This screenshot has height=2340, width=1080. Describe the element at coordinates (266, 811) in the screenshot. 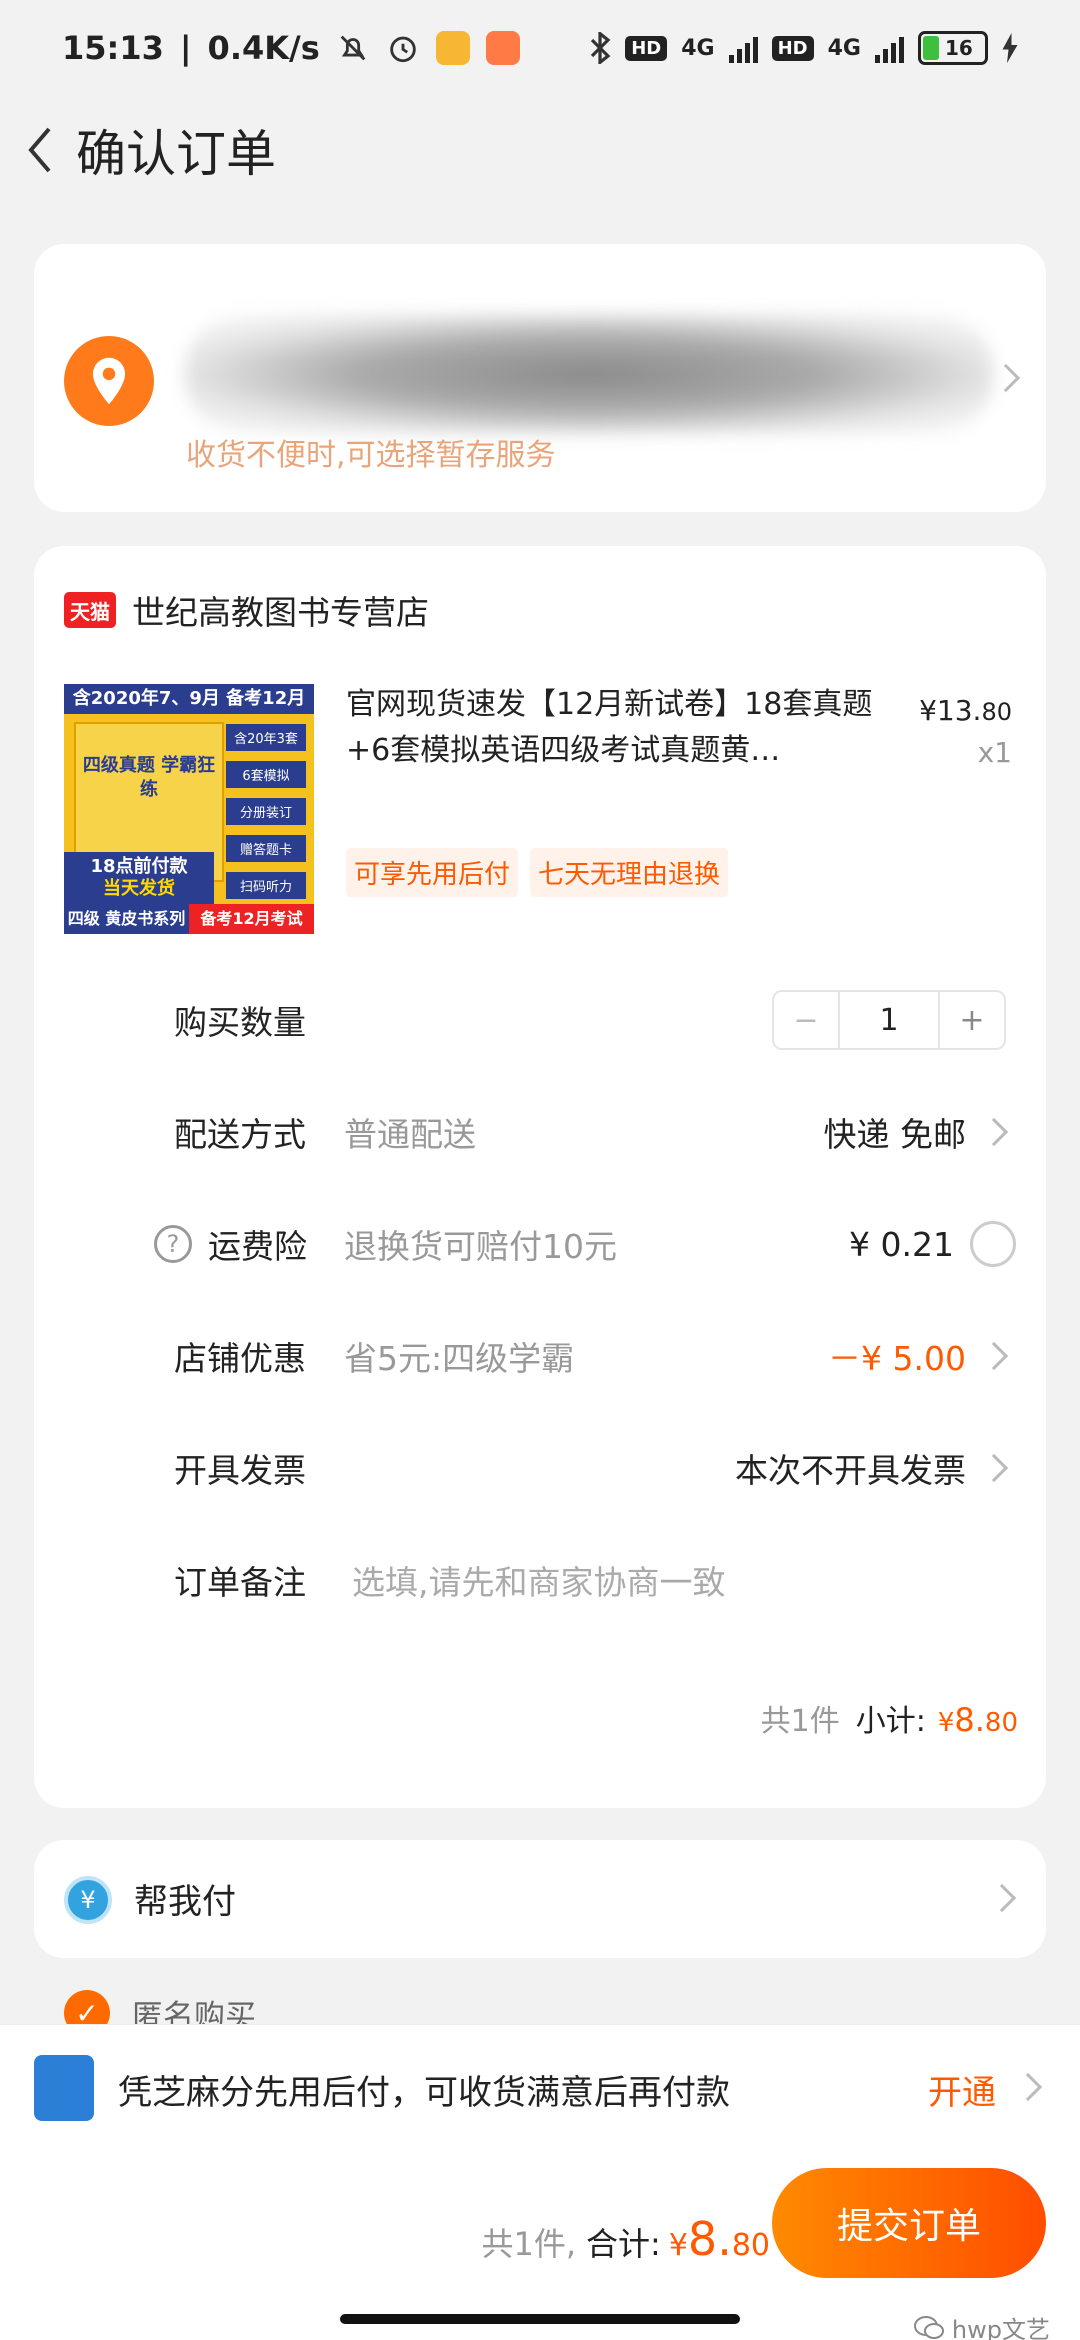

I see `product-image-badge: 分册装订` at that location.